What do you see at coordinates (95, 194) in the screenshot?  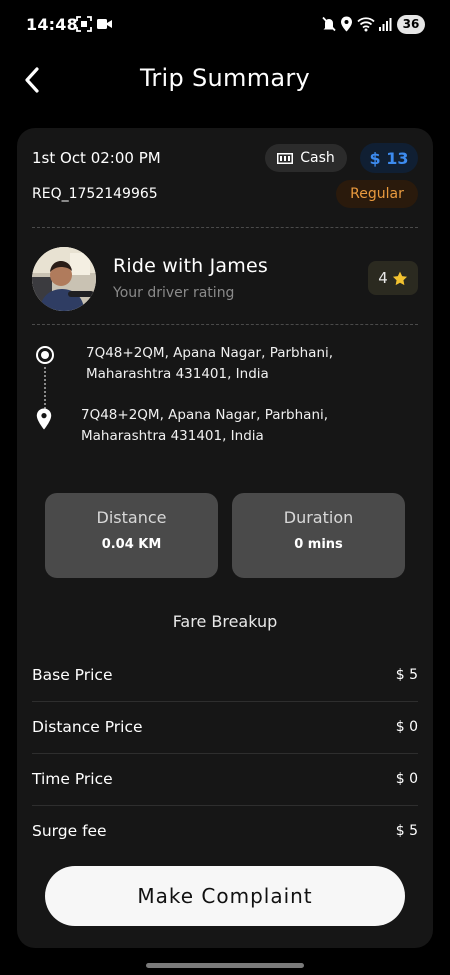 I see `request-id: REQ_1752149965` at bounding box center [95, 194].